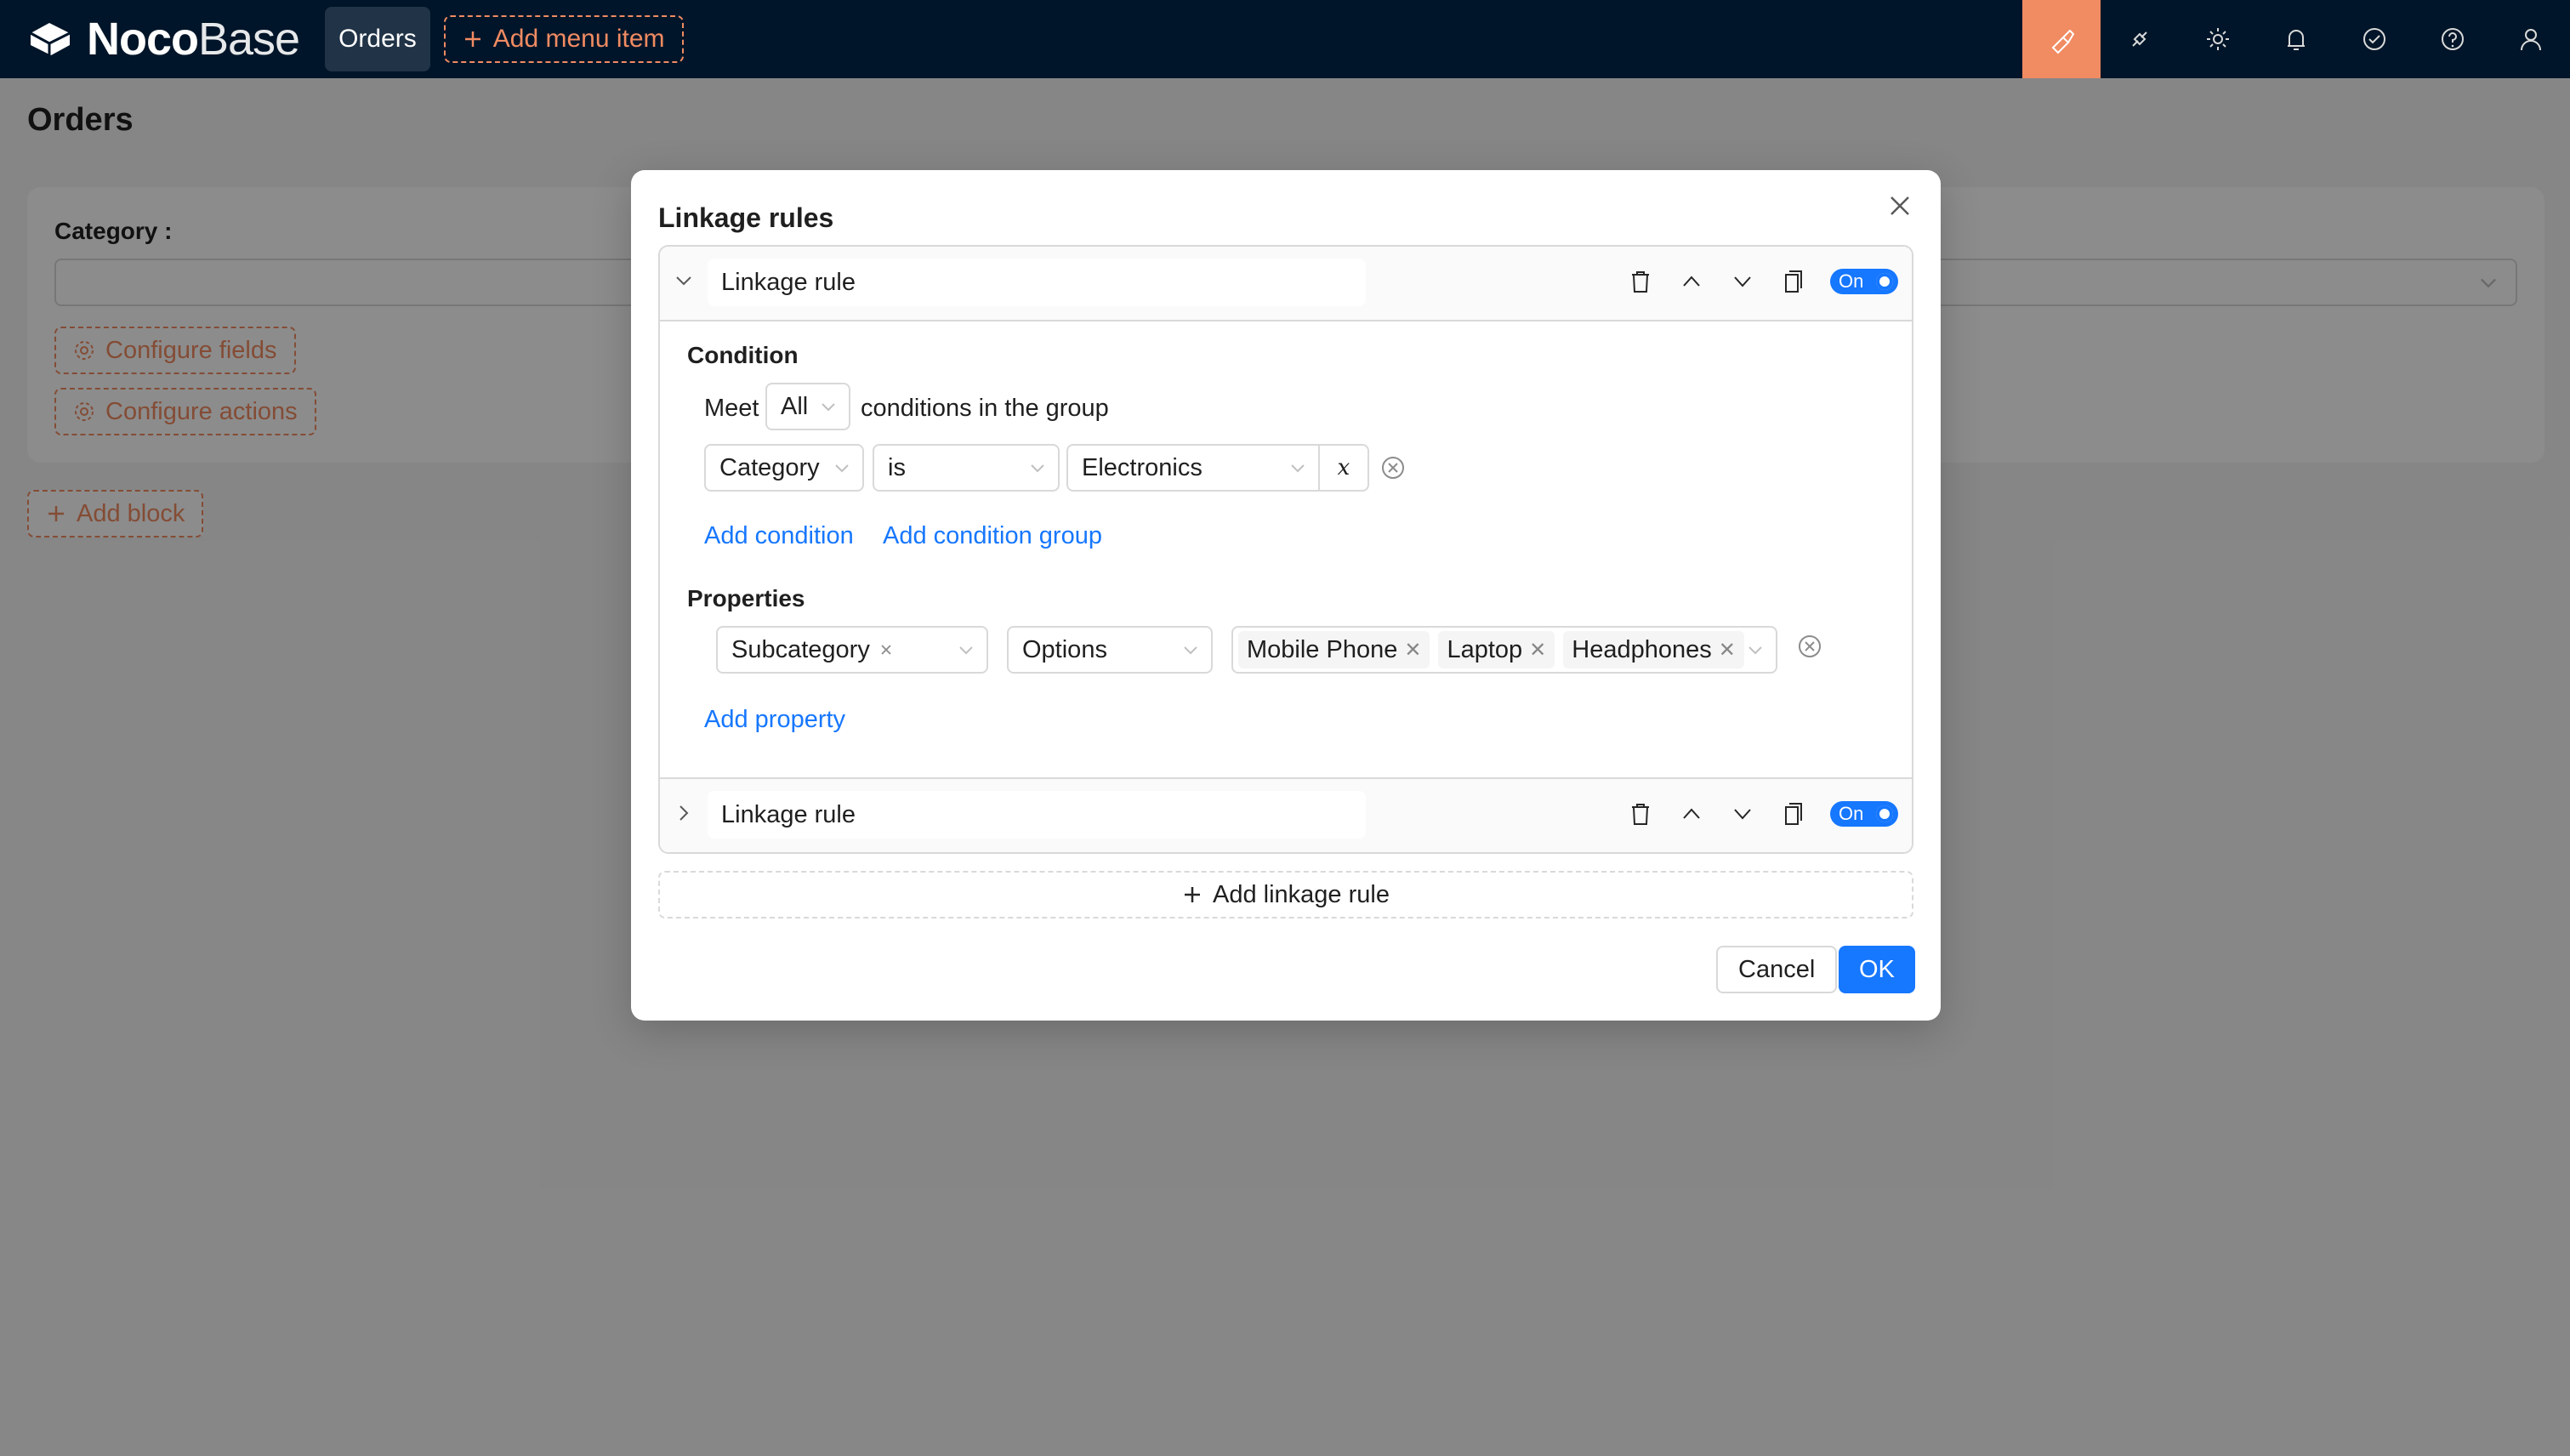  Describe the element at coordinates (795, 406) in the screenshot. I see `meet-value: All` at that location.